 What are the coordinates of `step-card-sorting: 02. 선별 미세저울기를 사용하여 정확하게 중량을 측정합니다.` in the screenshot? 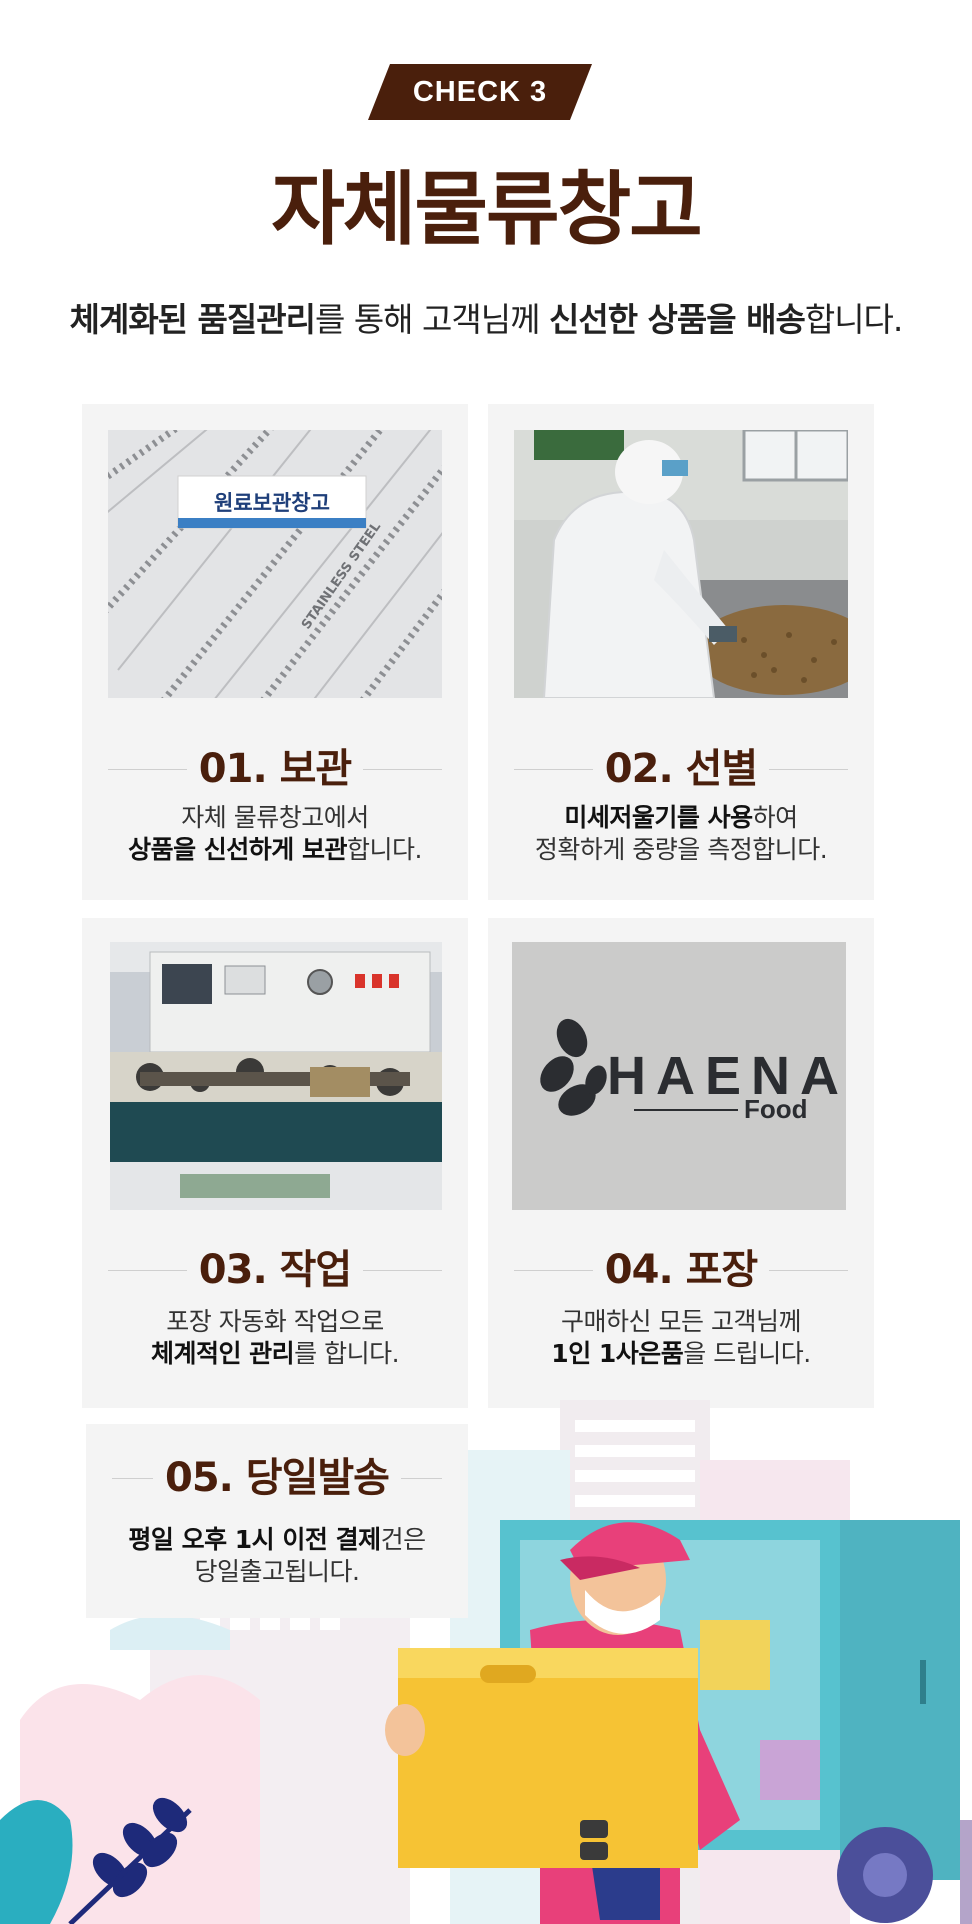 It's located at (681, 652).